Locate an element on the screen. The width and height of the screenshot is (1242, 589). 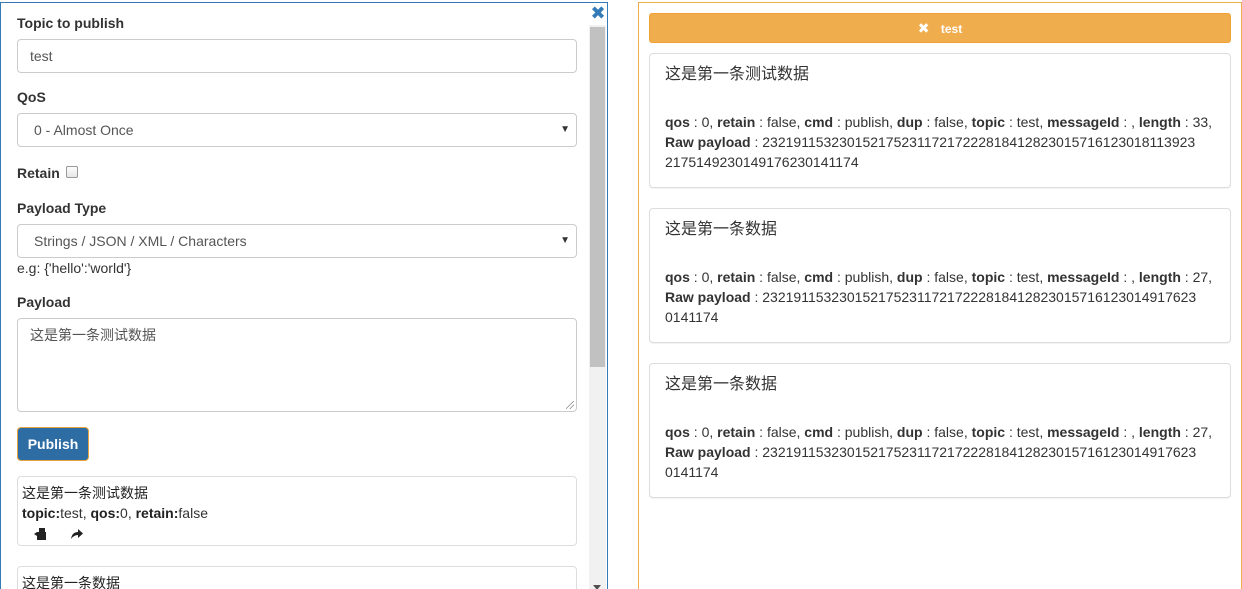
payload-textarea: 这是第一条测试数据 is located at coordinates (297, 365).